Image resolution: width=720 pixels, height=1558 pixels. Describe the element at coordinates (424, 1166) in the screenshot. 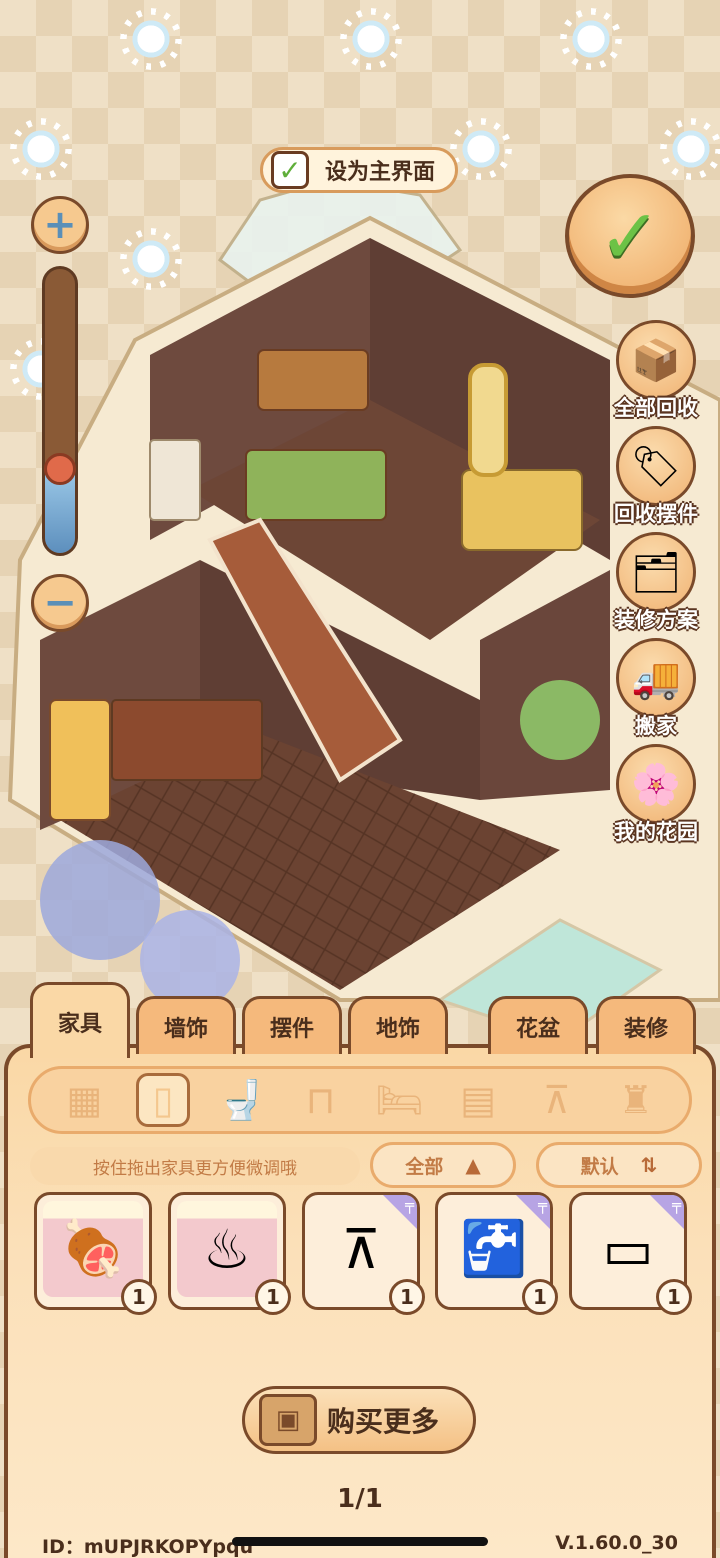

I see `filter-label: 全部` at that location.